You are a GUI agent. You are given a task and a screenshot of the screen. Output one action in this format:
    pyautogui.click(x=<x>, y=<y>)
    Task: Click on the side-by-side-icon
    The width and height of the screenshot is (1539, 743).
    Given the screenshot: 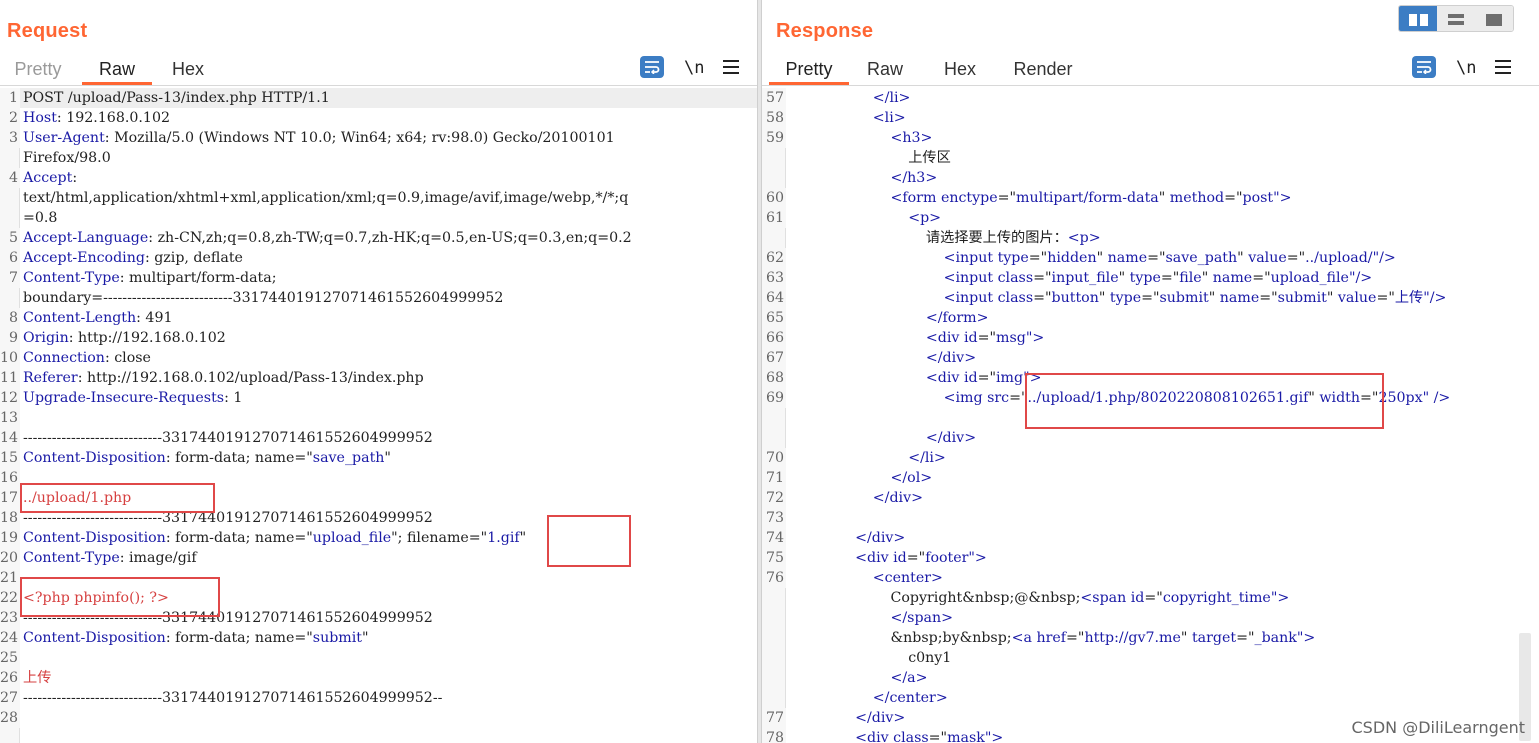 What is the action you would take?
    pyautogui.click(x=1418, y=18)
    